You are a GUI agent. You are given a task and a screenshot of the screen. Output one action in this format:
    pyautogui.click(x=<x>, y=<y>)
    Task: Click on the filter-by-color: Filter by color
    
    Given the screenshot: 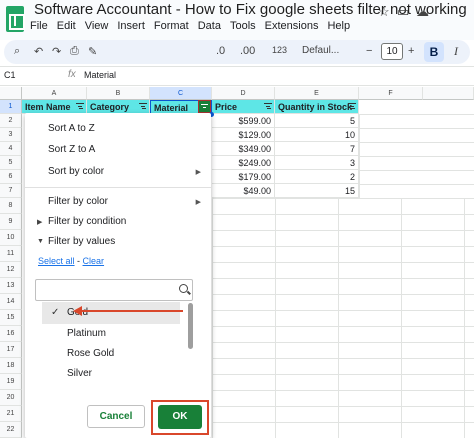 What is the action you would take?
    pyautogui.click(x=78, y=201)
    